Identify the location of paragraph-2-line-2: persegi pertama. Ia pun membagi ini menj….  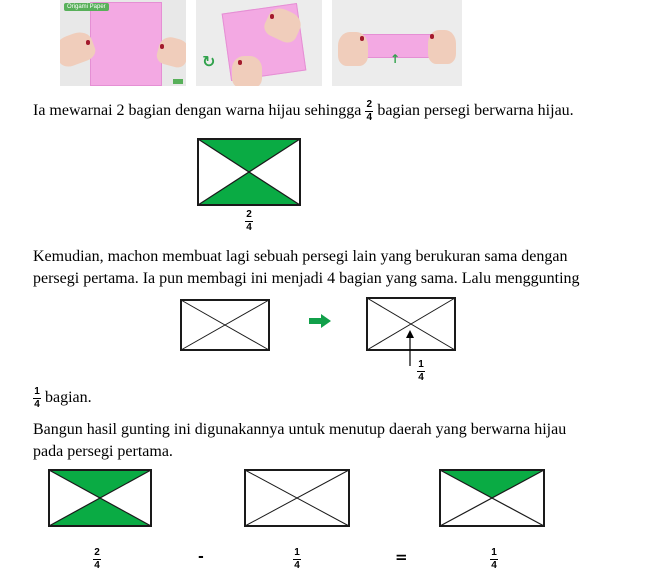
(306, 278).